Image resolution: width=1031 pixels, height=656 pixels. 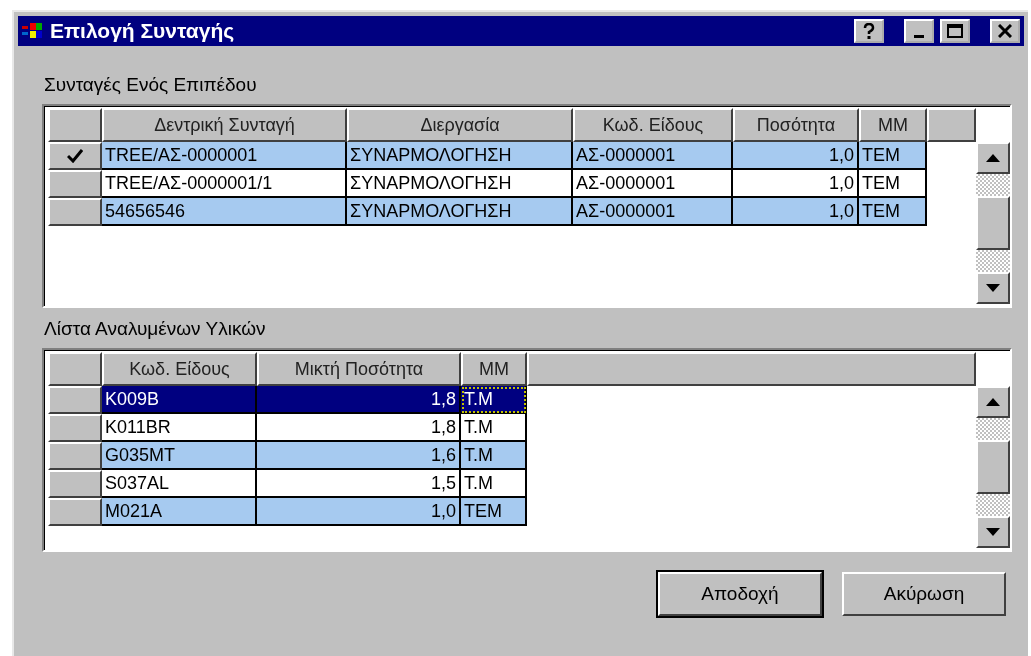 I want to click on table-cell: 1,5, so click(x=359, y=484).